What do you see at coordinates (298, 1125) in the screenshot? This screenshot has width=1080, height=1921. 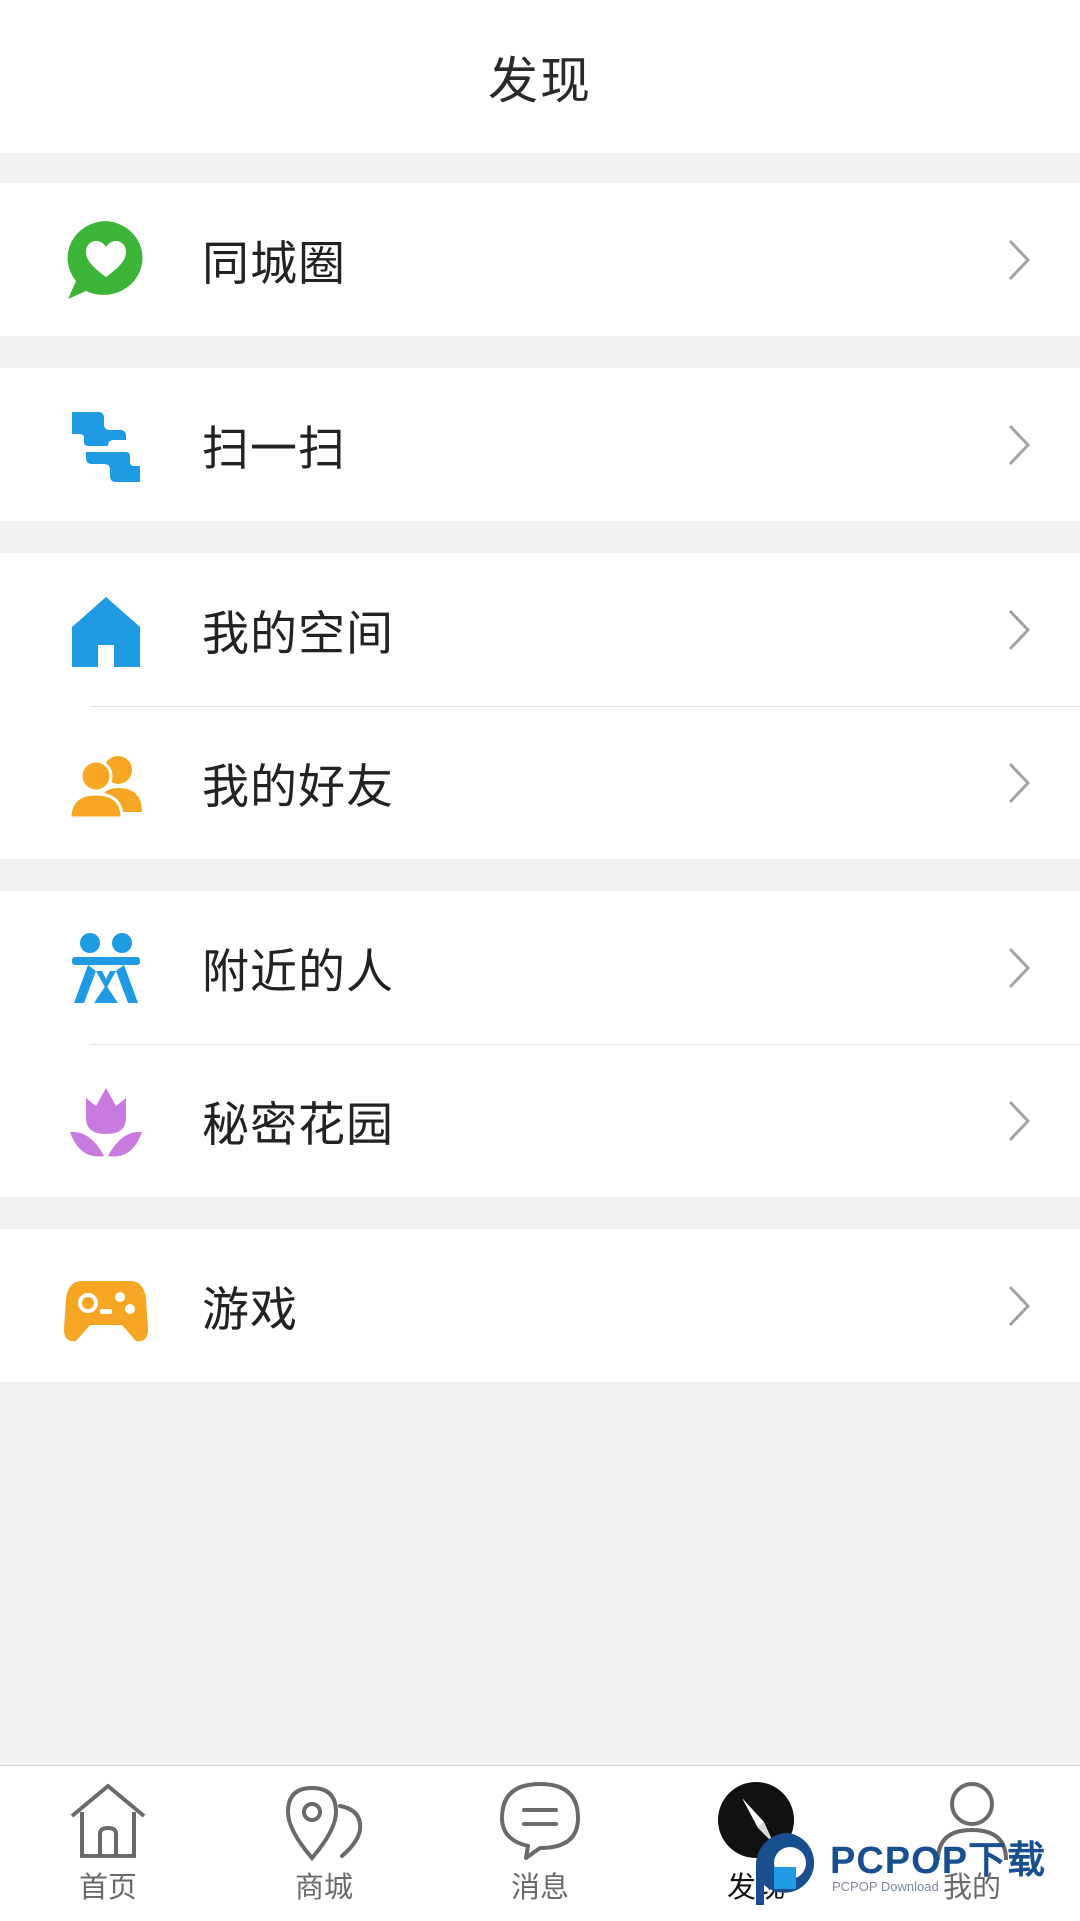 I see `menu-item-label: 秘密花园` at bounding box center [298, 1125].